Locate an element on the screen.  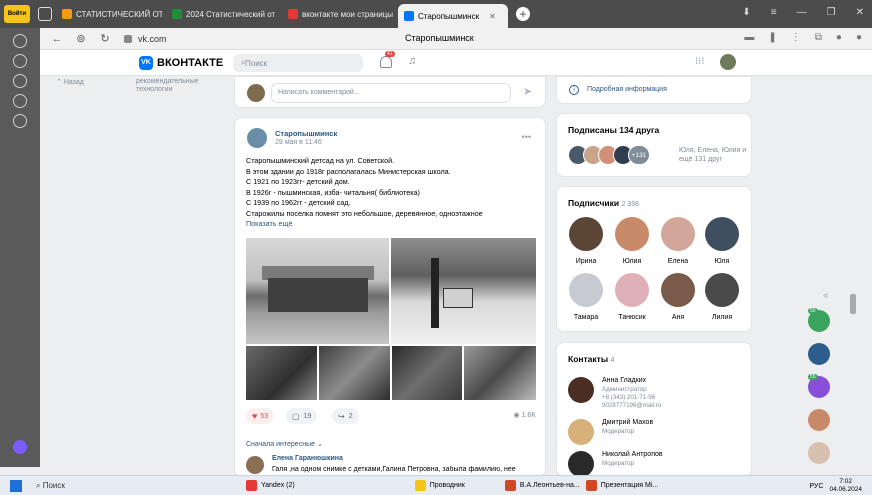
subscriber-item: Лилия is located at coordinates (722, 297).